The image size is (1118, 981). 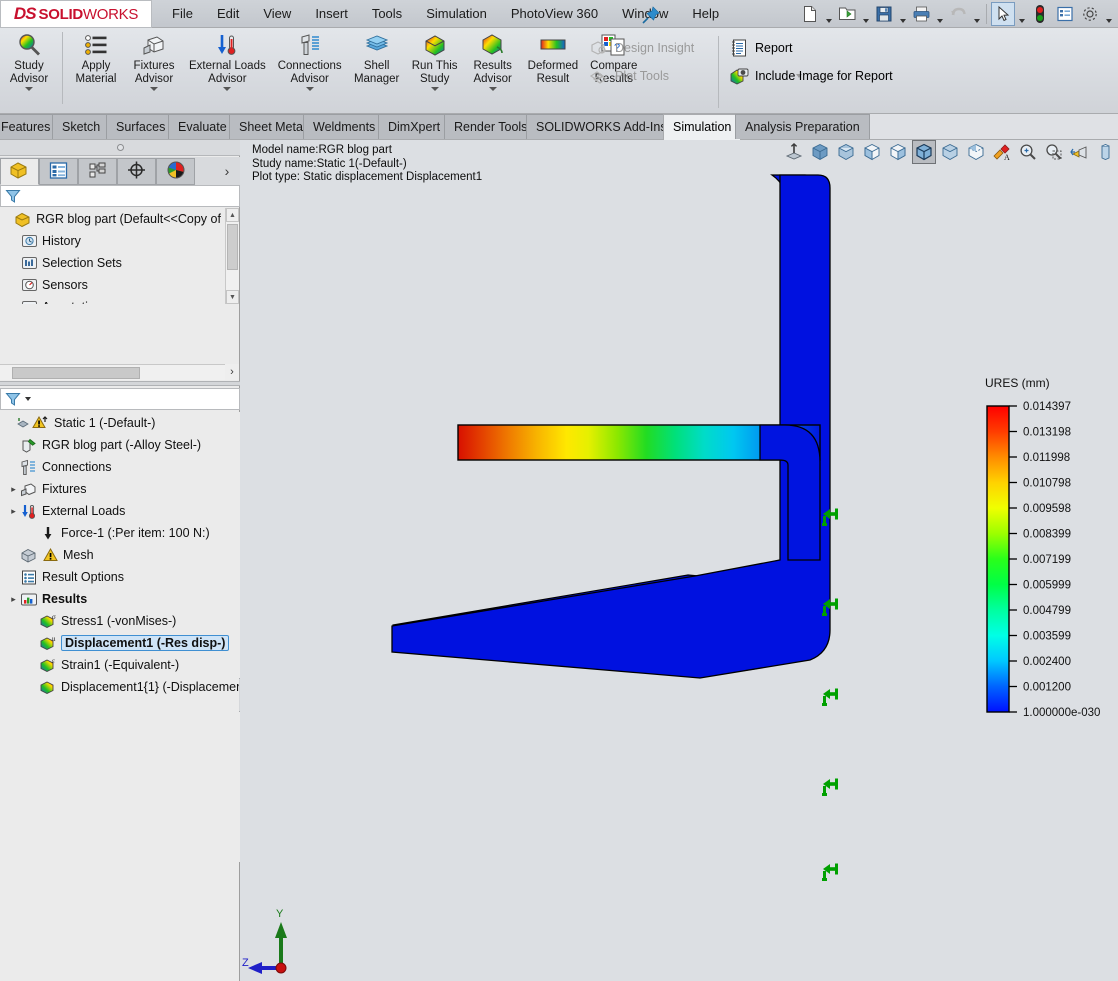 What do you see at coordinates (29, 445) in the screenshot?
I see `material-icon` at bounding box center [29, 445].